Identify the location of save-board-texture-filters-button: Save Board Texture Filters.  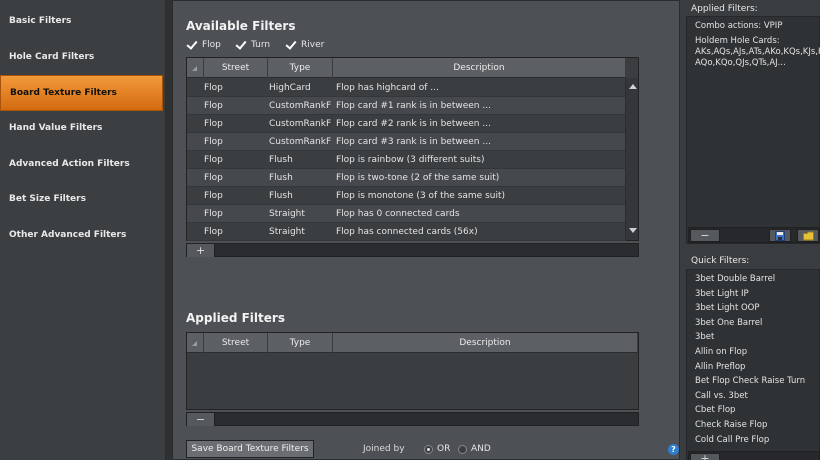
(250, 449).